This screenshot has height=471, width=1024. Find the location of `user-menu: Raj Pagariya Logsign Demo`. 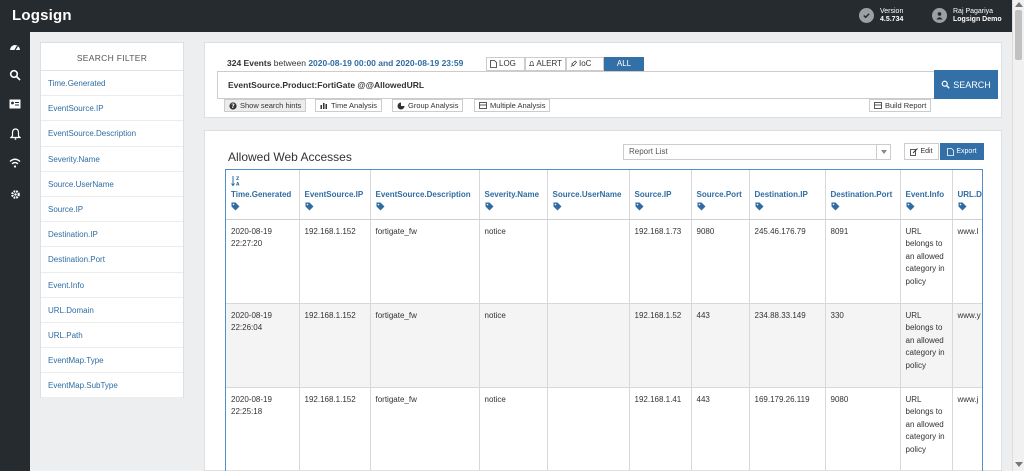

user-menu: Raj Pagariya Logsign Demo is located at coordinates (977, 16).